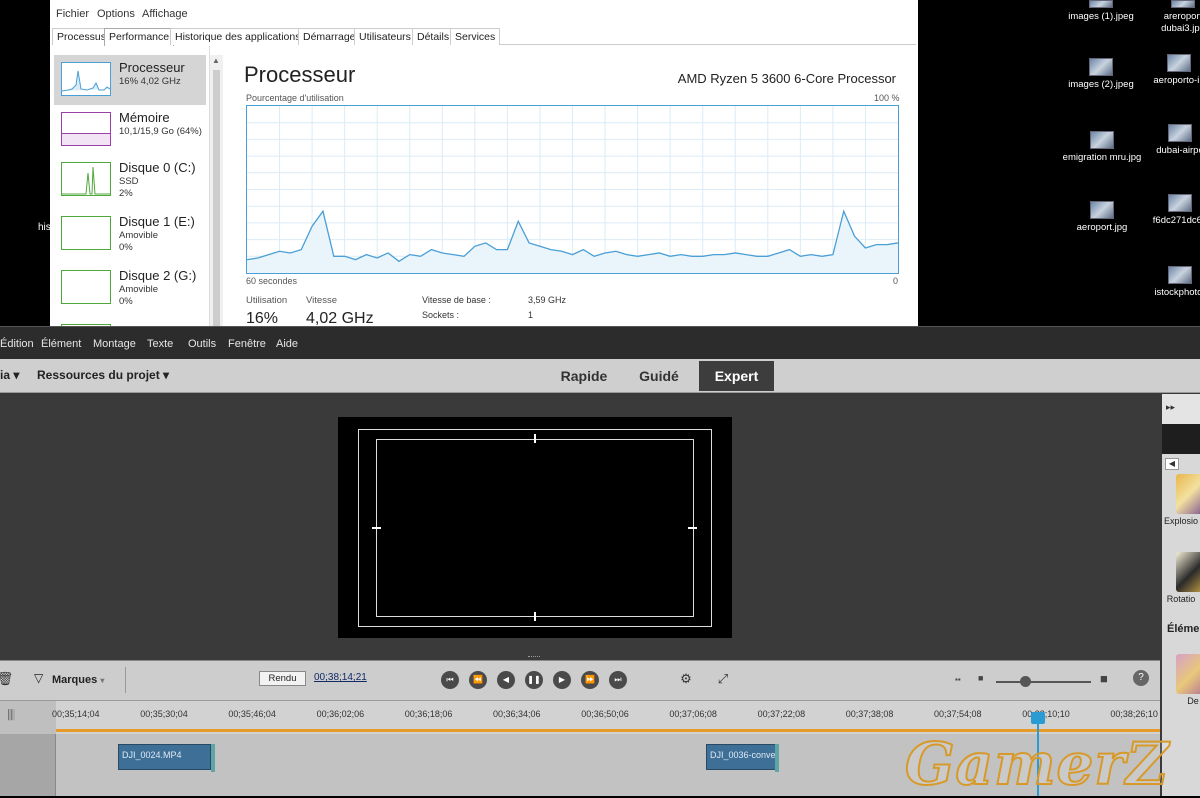  Describe the element at coordinates (130, 288) in the screenshot. I see `resource-disk-g: Disque 2 (G:) Amovible 0%` at that location.